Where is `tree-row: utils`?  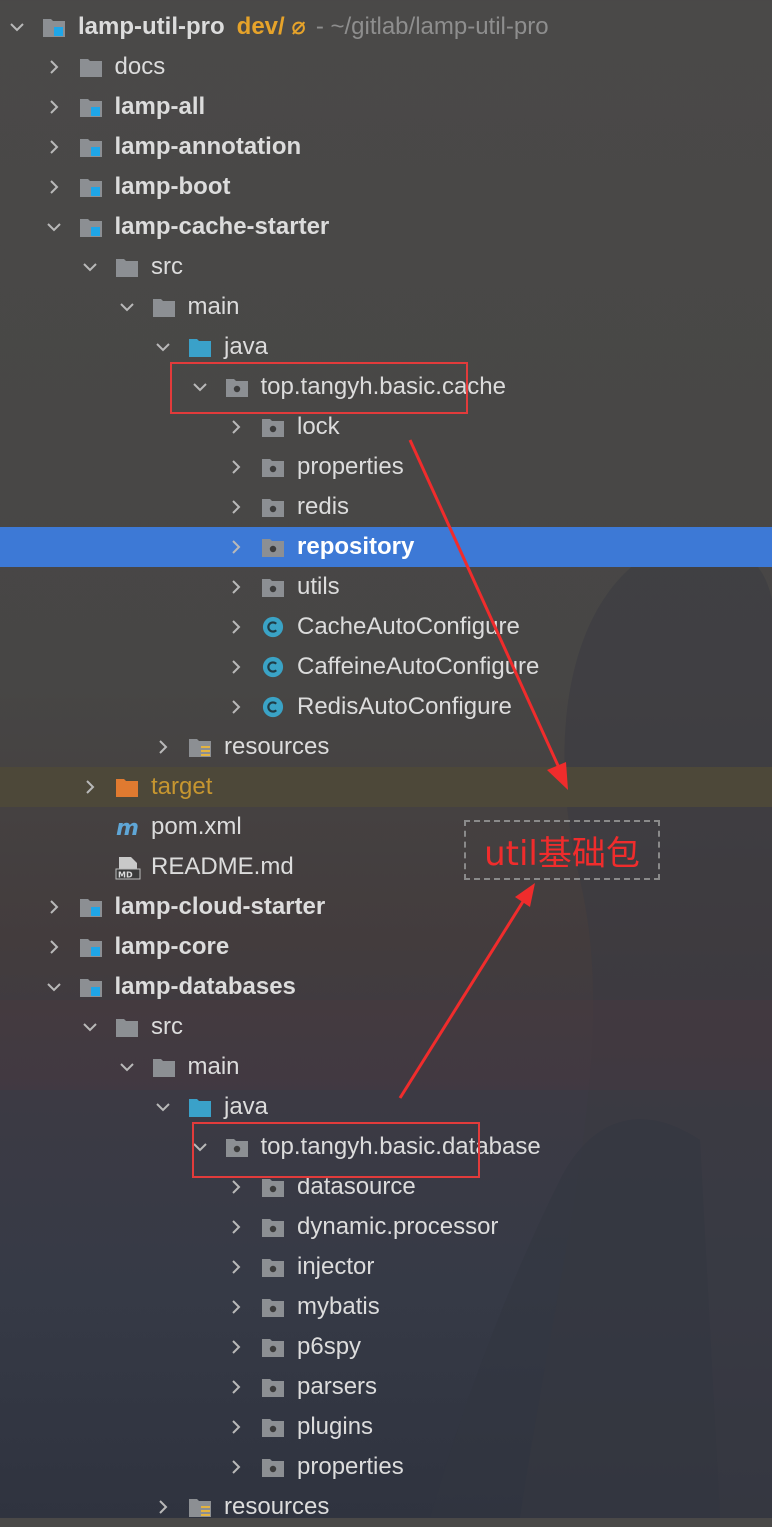 tree-row: utils is located at coordinates (386, 587).